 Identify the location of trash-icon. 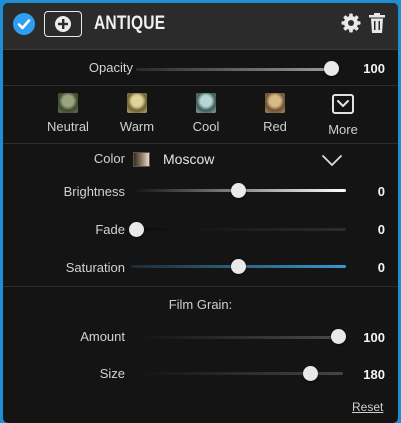
(377, 23).